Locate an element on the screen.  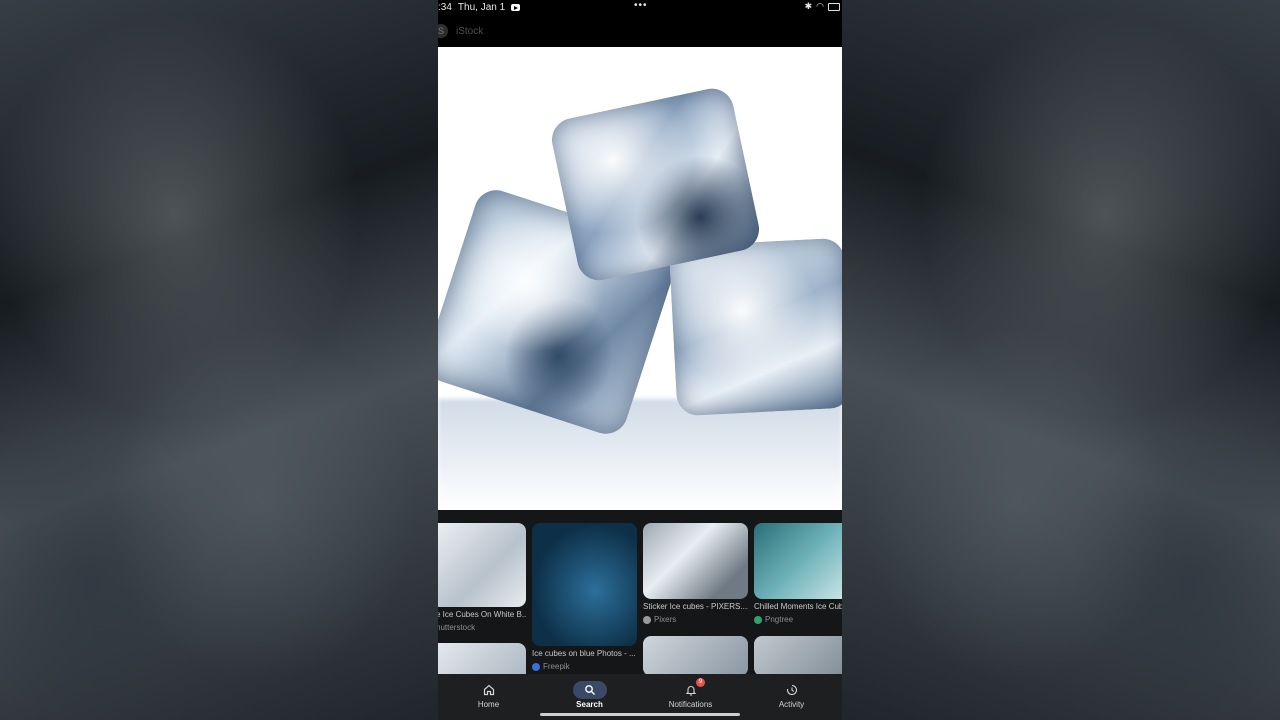
nav-notifications-label: Notifications is located at coordinates (690, 704).